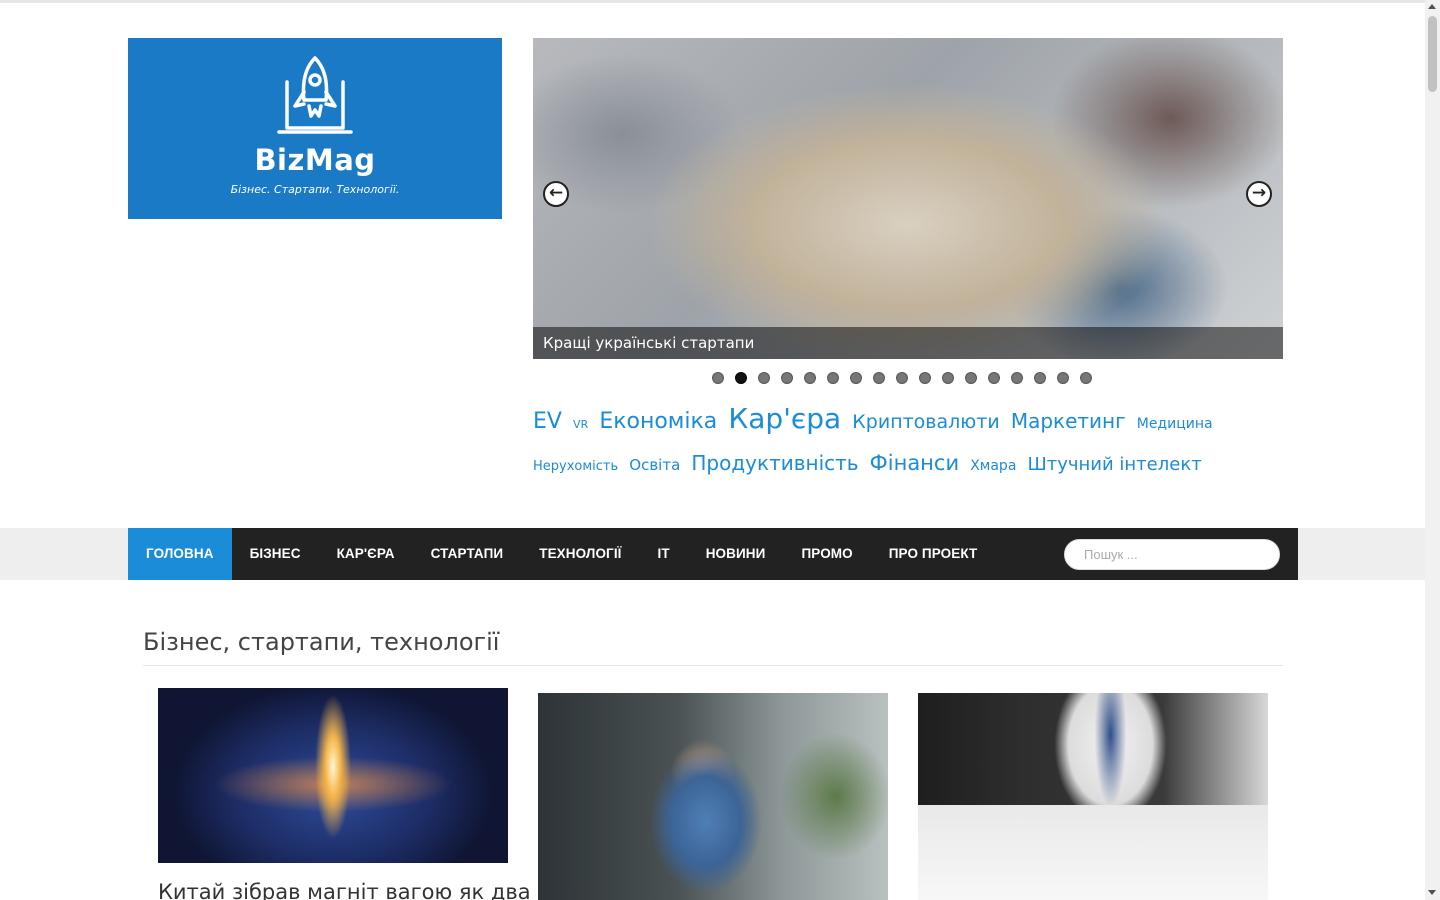 Image resolution: width=1440 pixels, height=900 pixels. What do you see at coordinates (315, 189) in the screenshot?
I see `logo-tagline: Бізнес. Стартапи. Технології.` at bounding box center [315, 189].